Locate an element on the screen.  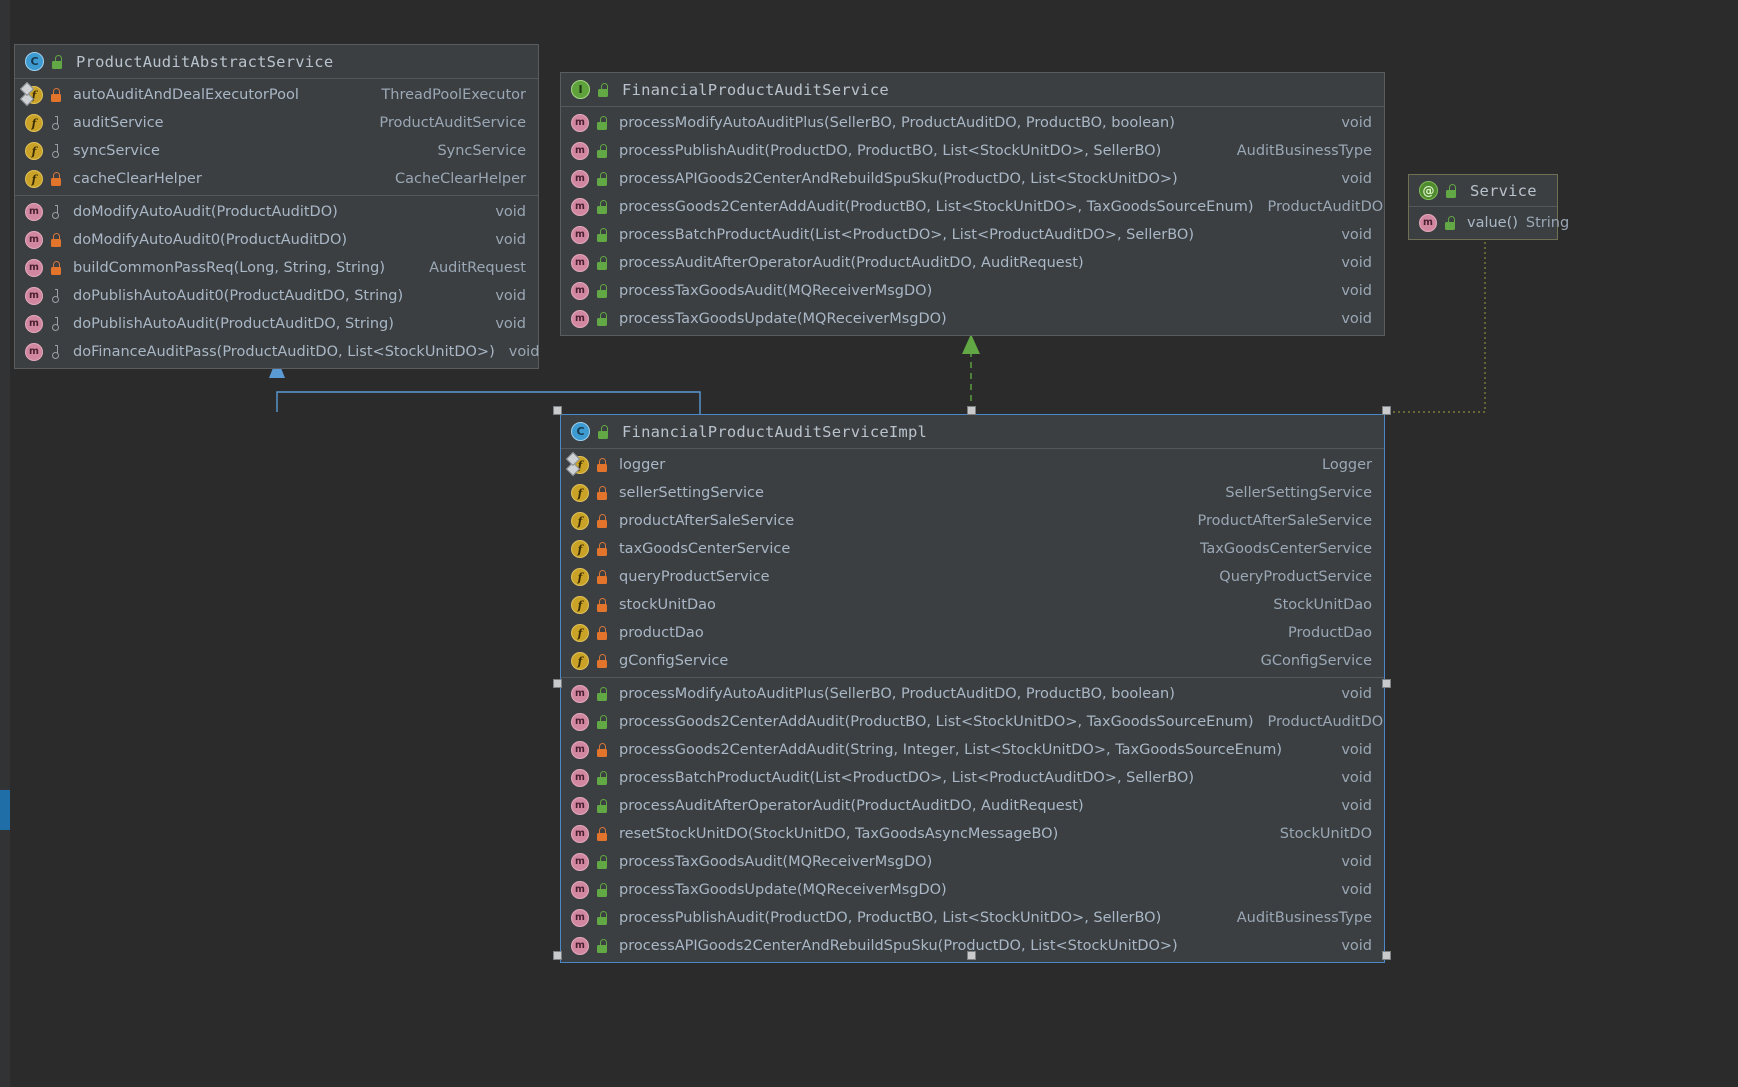
member-name: productAfterSaleService is located at coordinates (707, 521).